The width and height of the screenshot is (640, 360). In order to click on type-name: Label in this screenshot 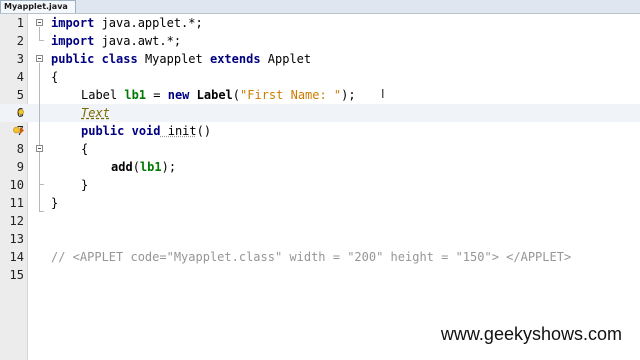, I will do `click(103, 95)`.